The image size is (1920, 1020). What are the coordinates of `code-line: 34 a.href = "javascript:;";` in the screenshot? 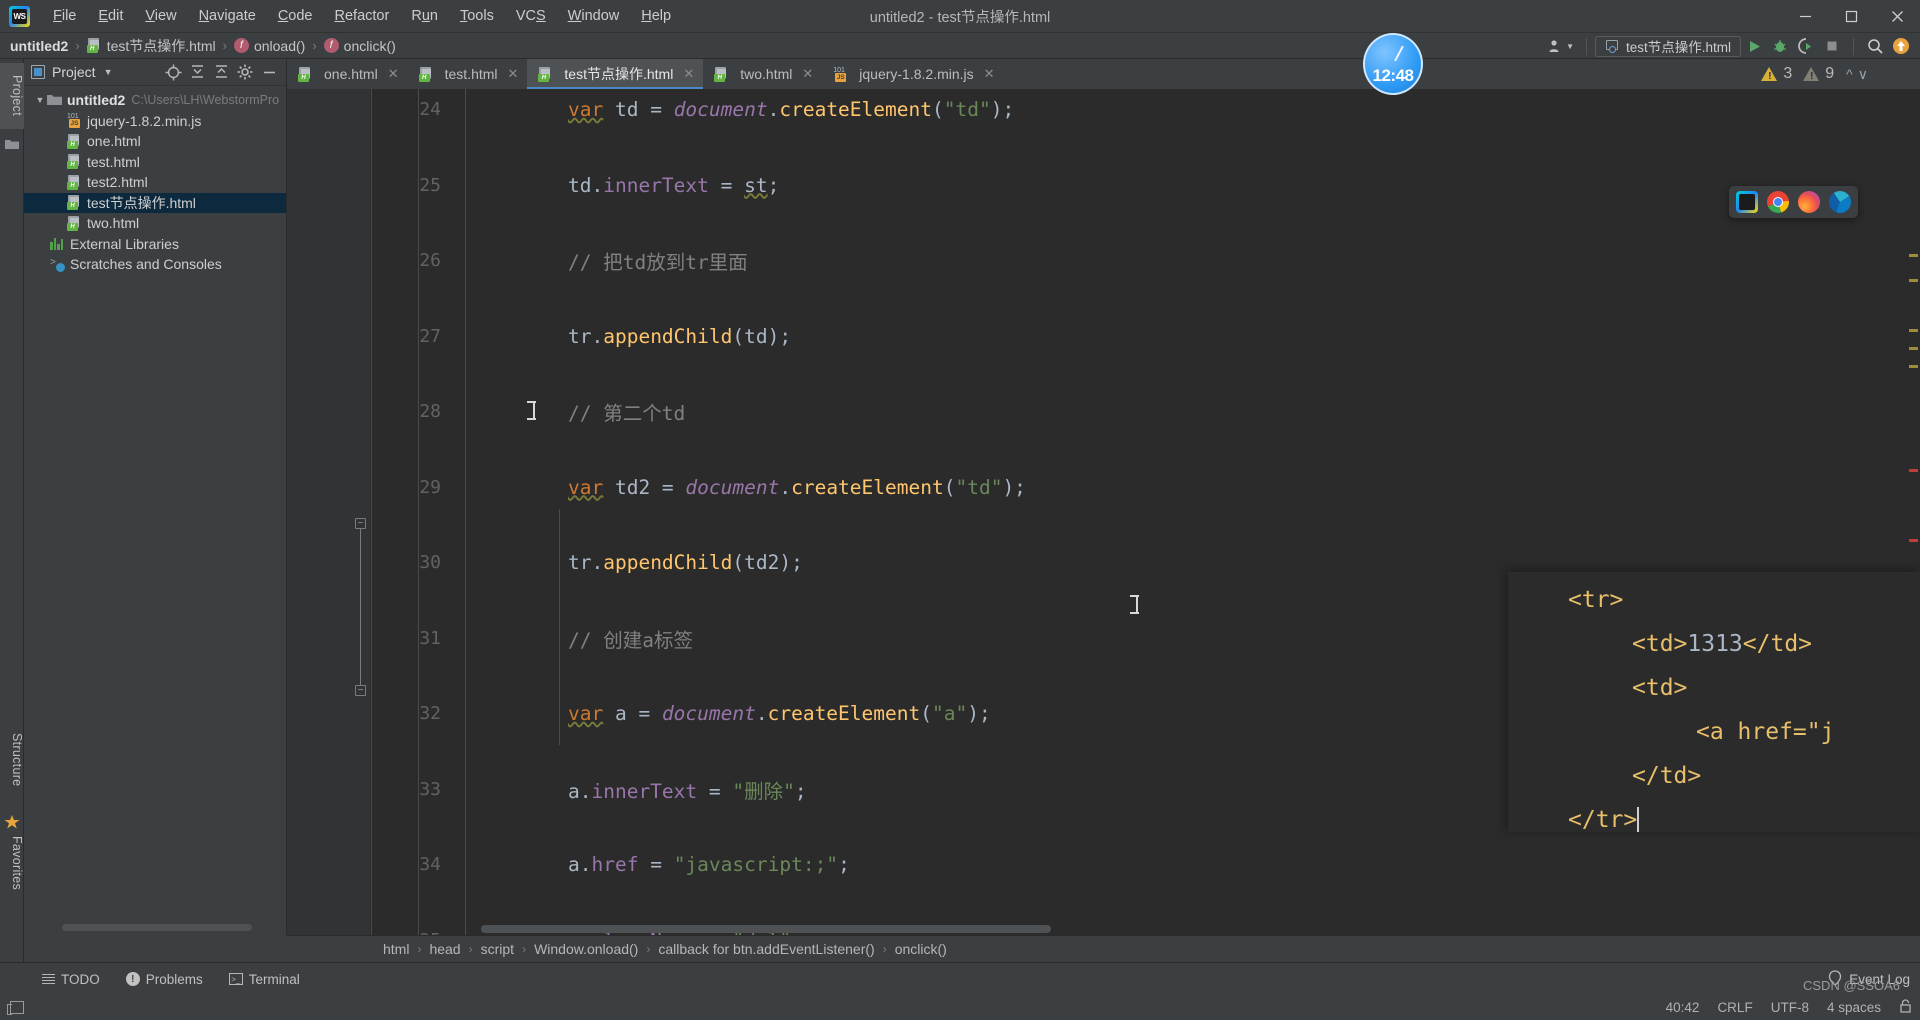 It's located at (1145, 865).